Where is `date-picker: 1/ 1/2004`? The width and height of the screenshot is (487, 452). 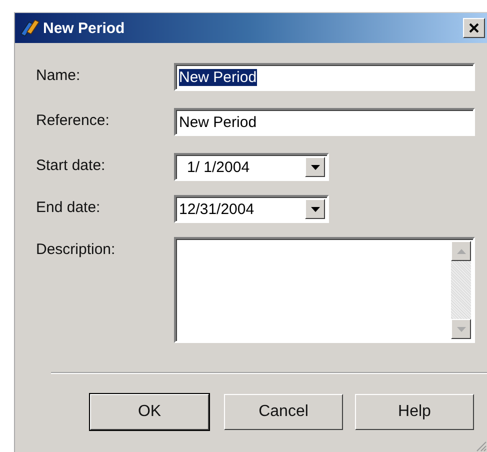 date-picker: 1/ 1/2004 is located at coordinates (251, 167).